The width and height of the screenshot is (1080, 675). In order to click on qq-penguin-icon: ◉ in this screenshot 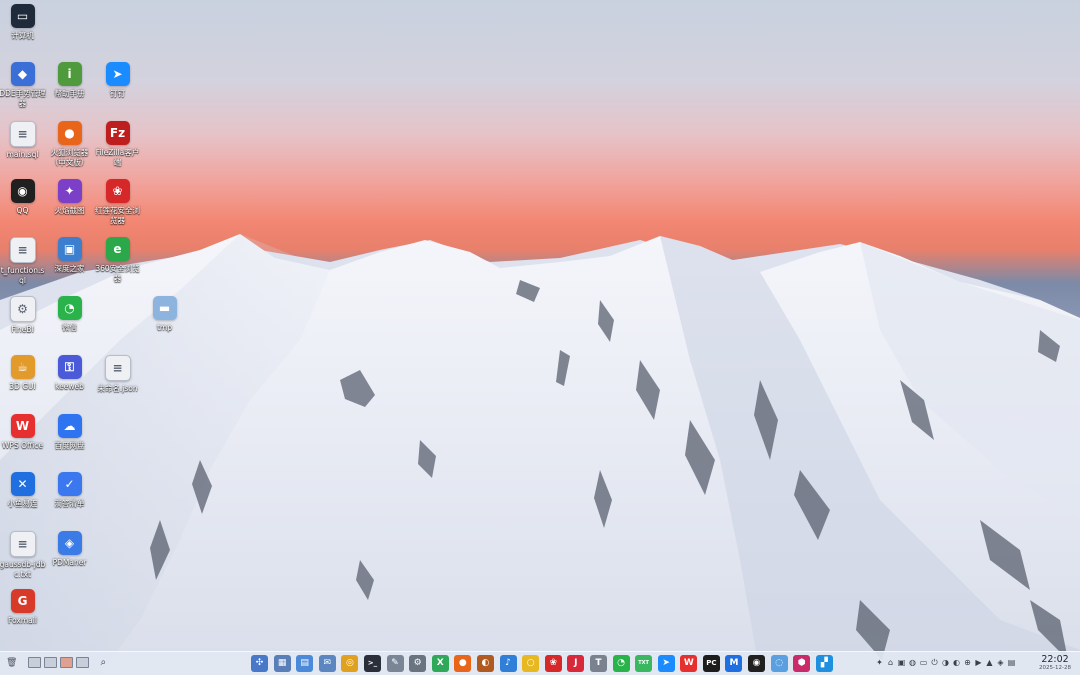, I will do `click(22, 191)`.